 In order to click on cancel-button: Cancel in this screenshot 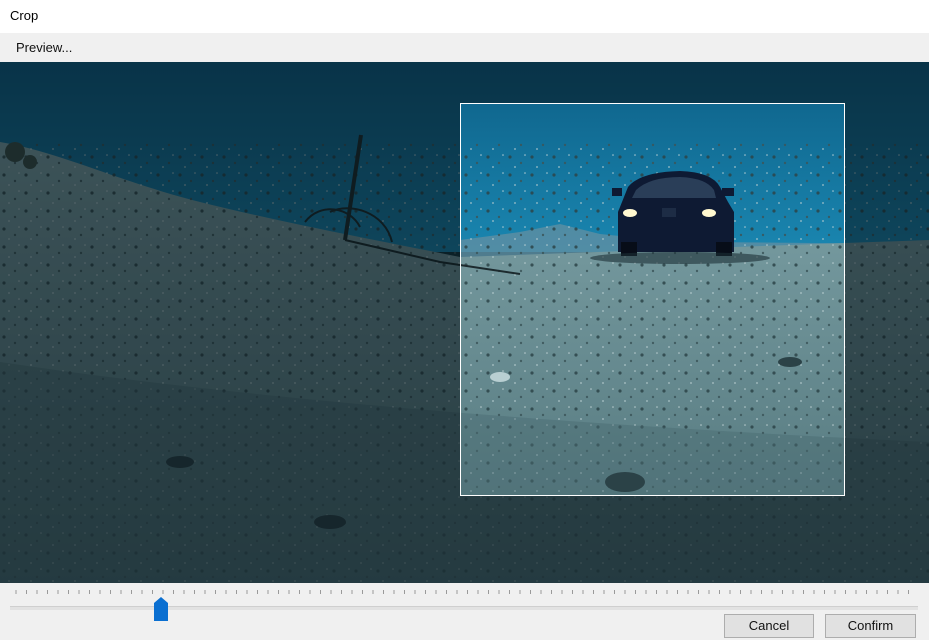, I will do `click(769, 626)`.